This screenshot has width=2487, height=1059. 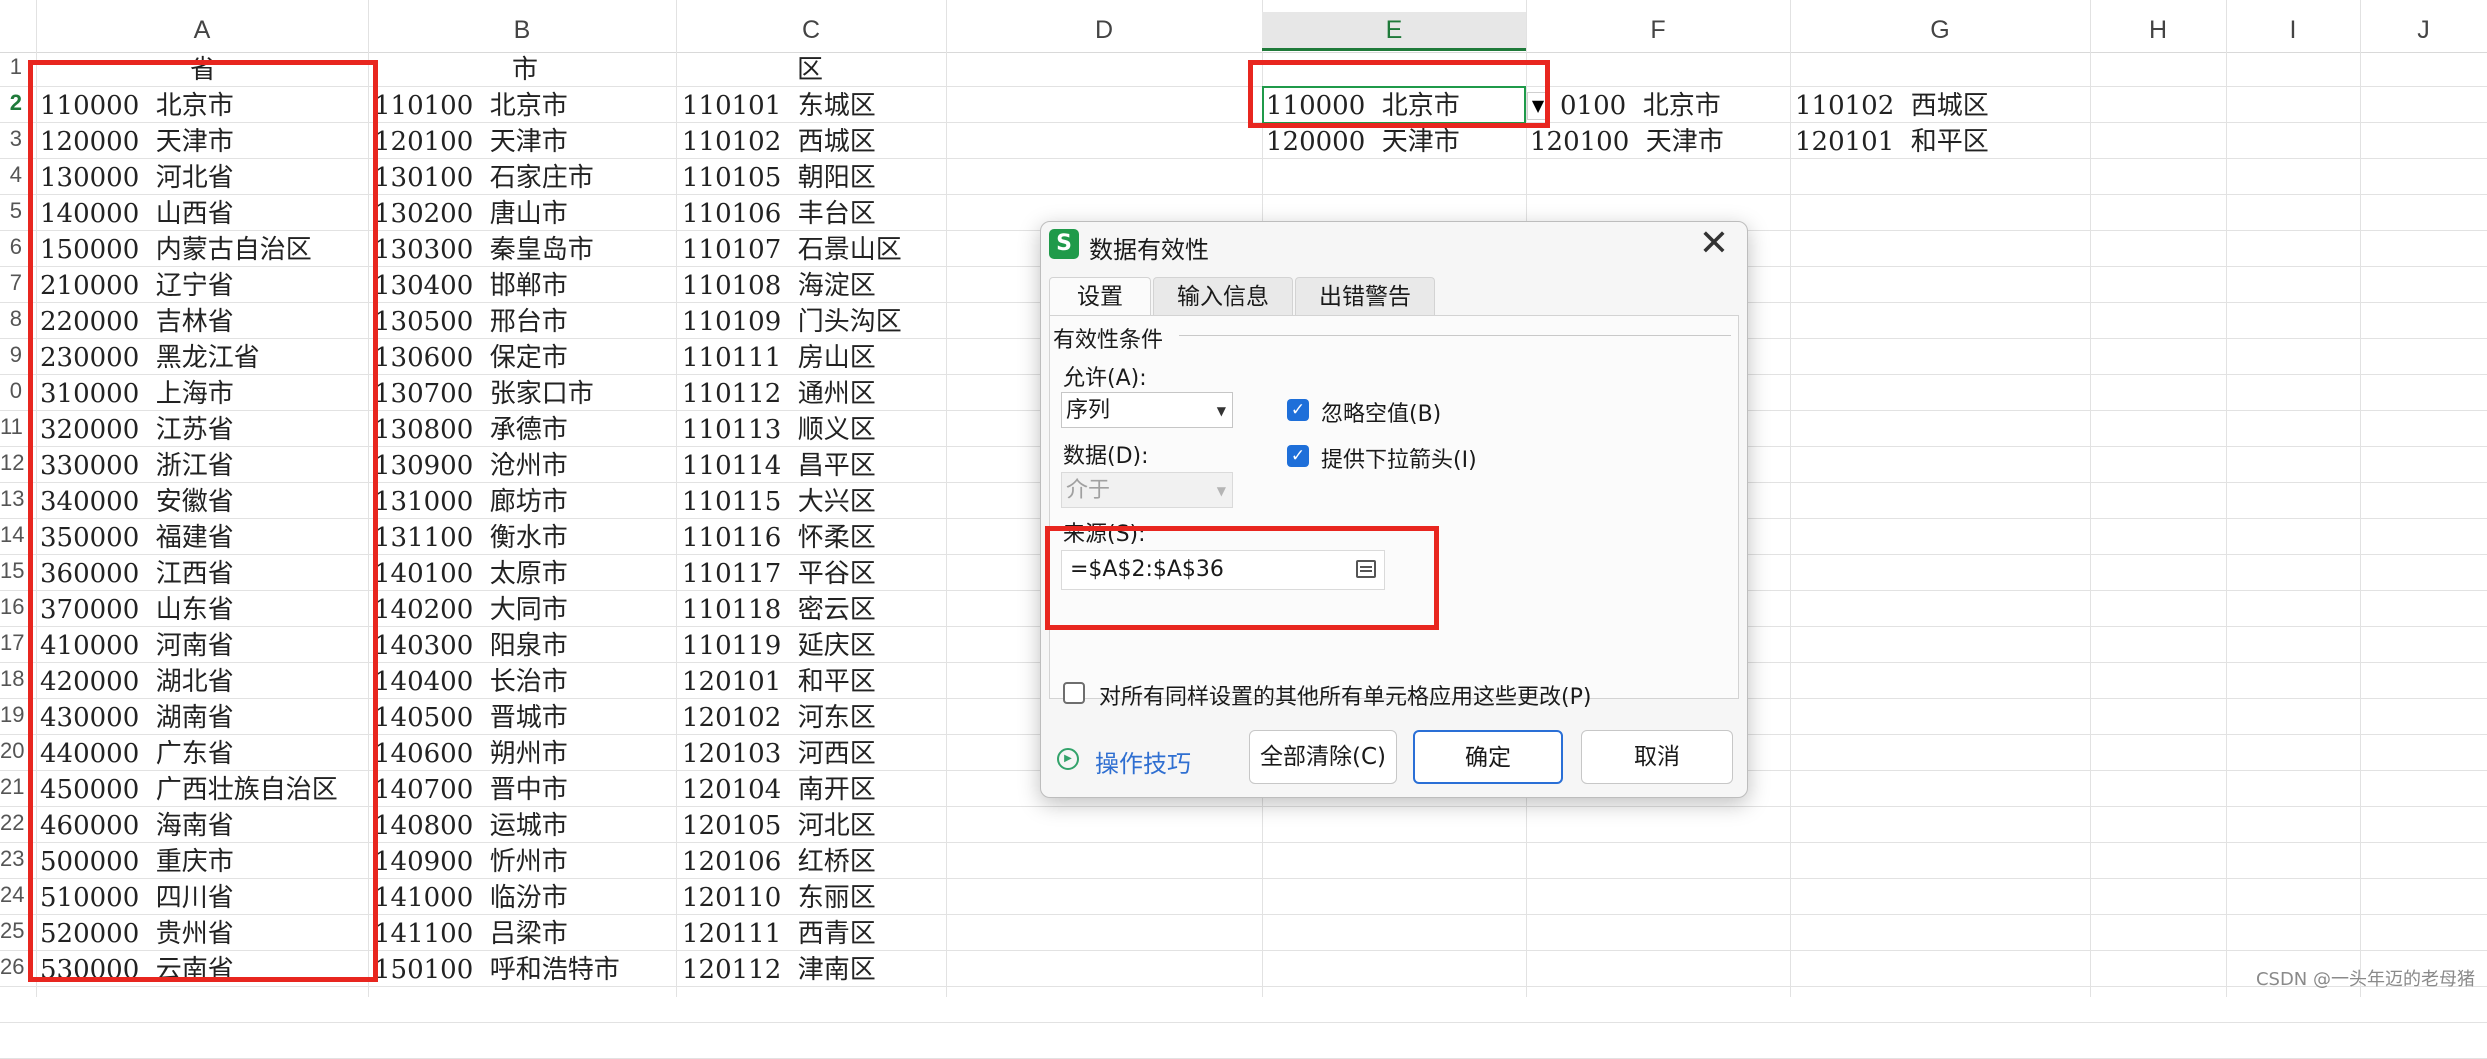 I want to click on row-number: 24, so click(x=12, y=895).